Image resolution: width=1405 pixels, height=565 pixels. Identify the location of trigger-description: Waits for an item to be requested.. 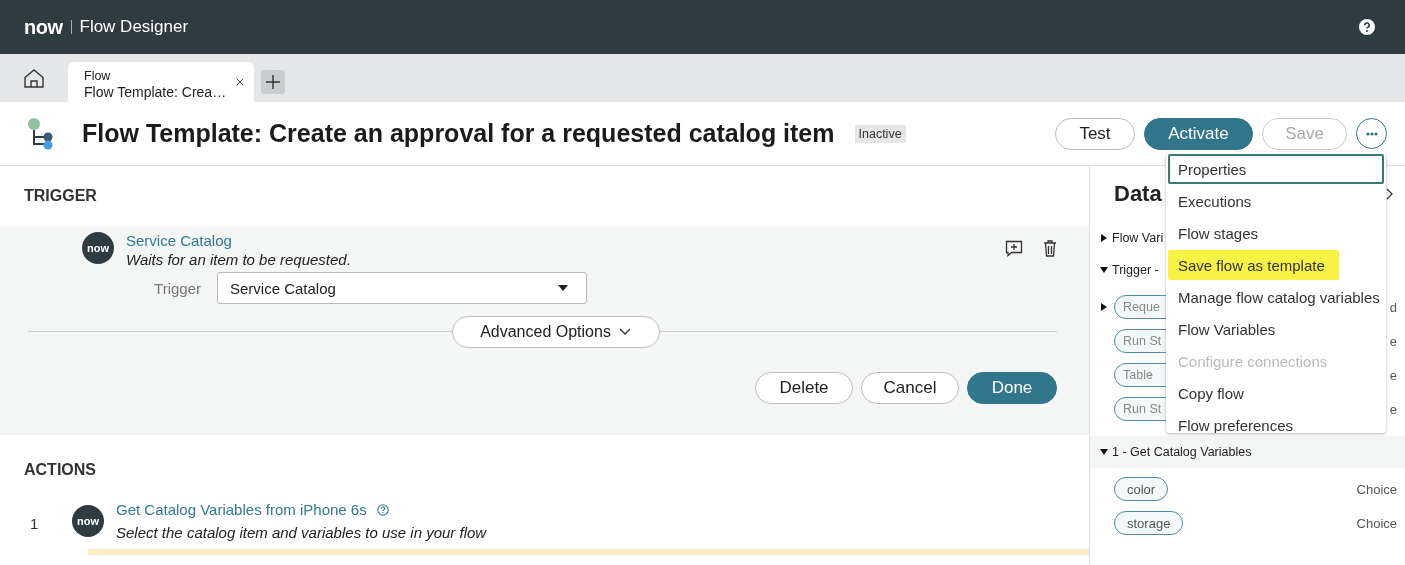
(238, 259).